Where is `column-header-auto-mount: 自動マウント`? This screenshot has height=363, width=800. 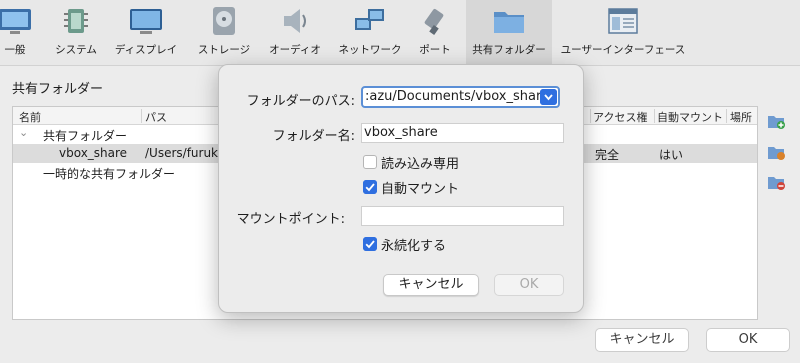 column-header-auto-mount: 自動マウント is located at coordinates (690, 117).